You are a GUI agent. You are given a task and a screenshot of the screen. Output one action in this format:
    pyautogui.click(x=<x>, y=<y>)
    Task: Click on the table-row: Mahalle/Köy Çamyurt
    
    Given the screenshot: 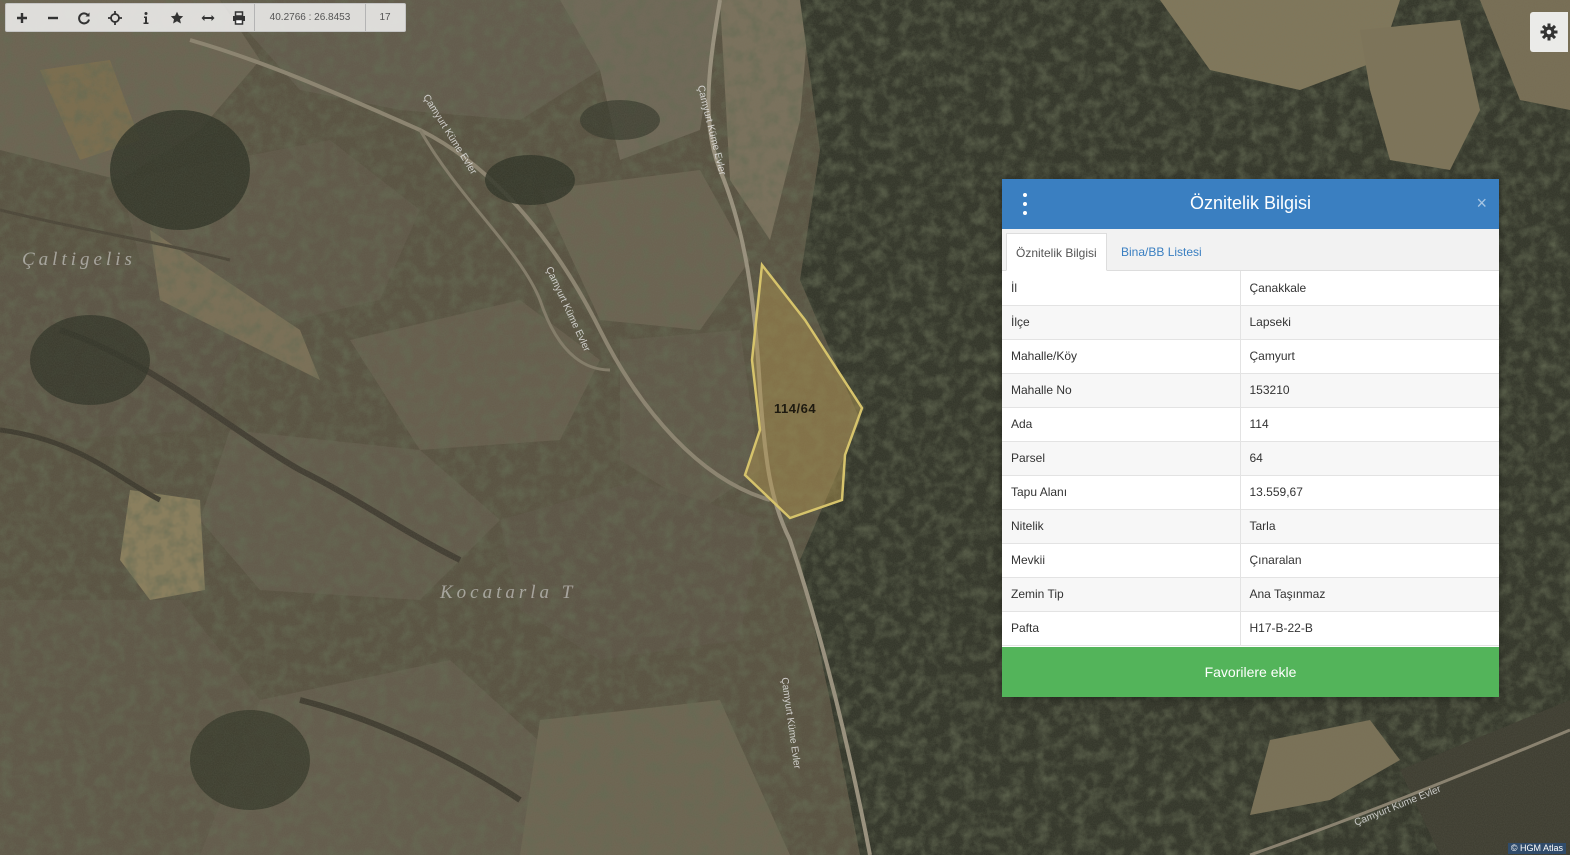 What is the action you would take?
    pyautogui.click(x=1250, y=356)
    